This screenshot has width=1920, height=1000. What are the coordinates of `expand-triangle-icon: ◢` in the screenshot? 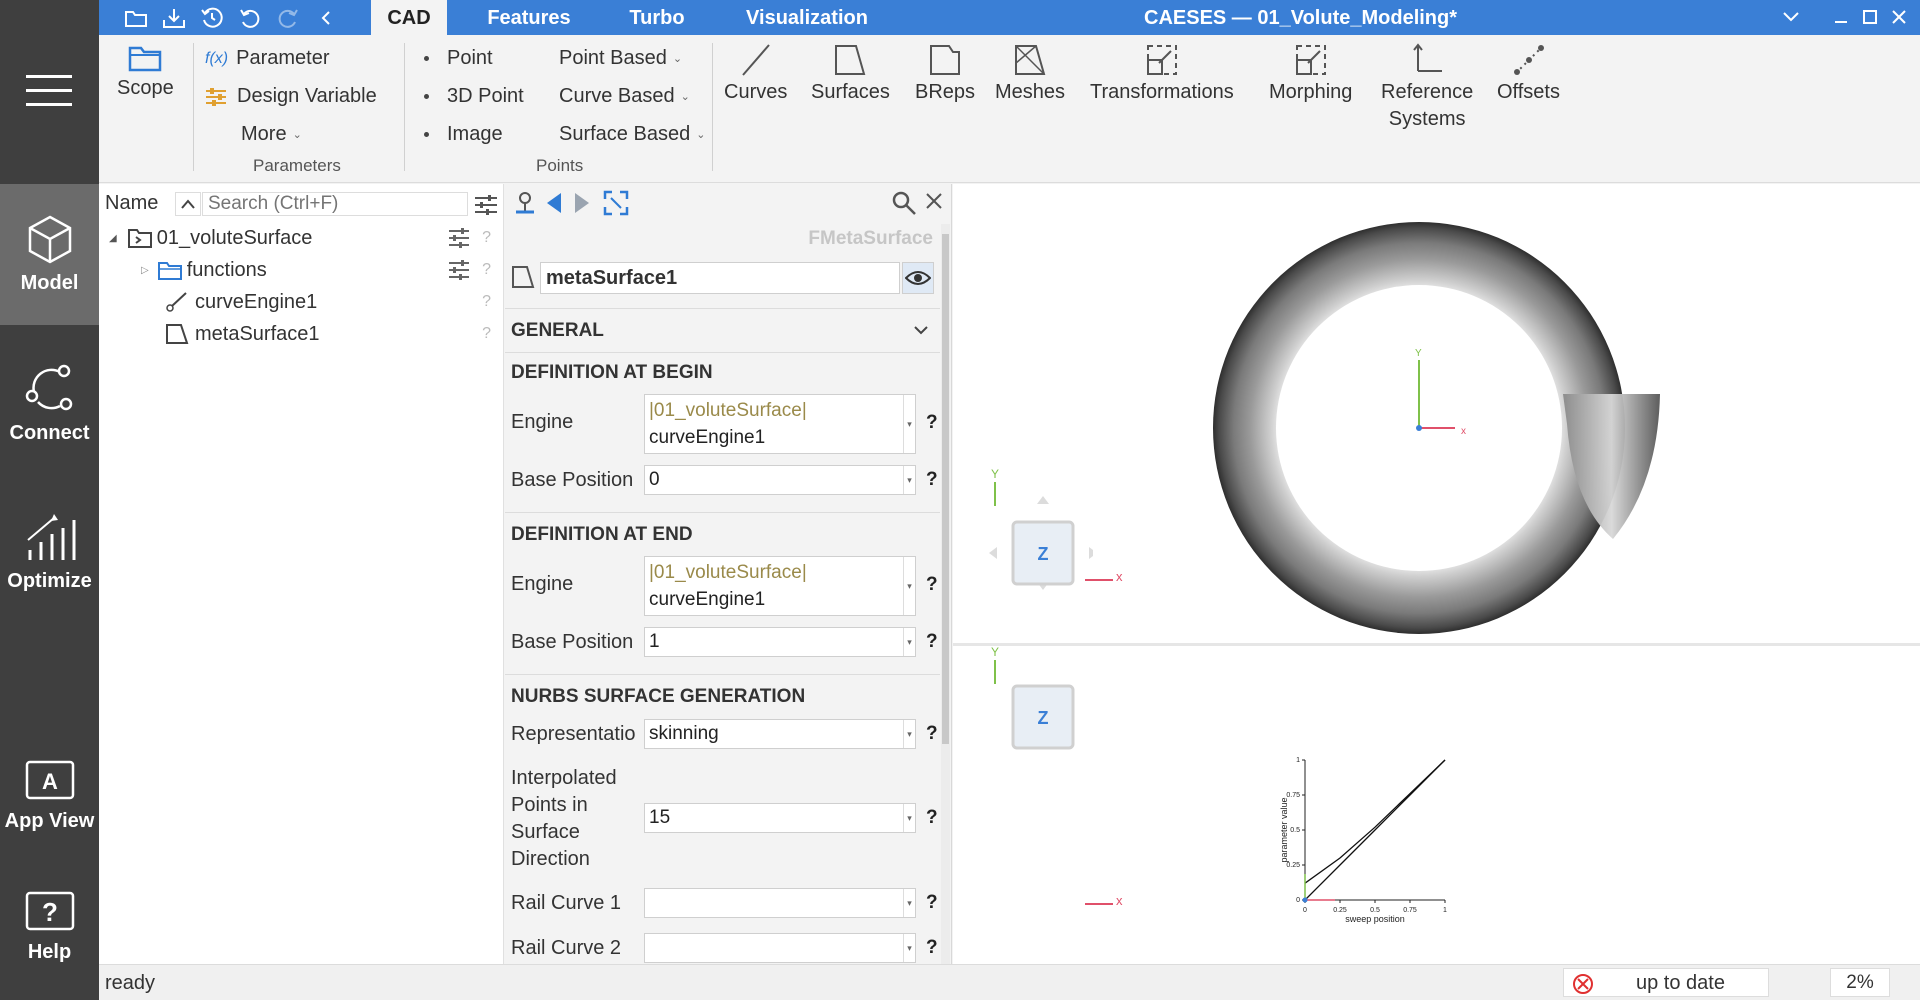 It's located at (113, 238).